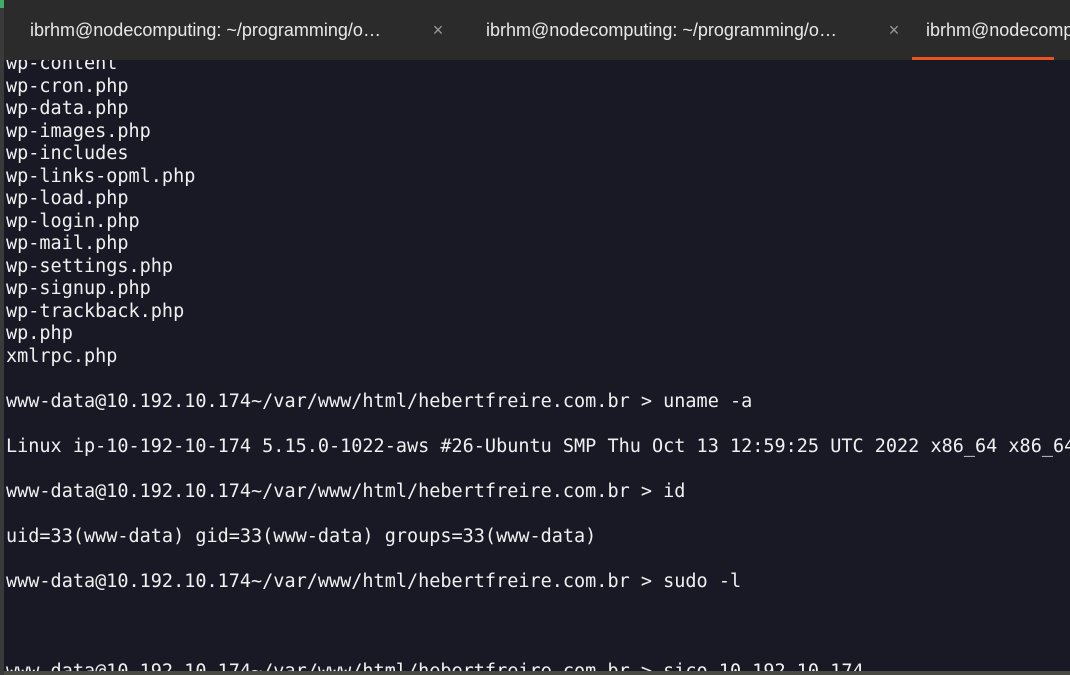  What do you see at coordinates (67, 153) in the screenshot?
I see `terminal-line: wp-includes` at bounding box center [67, 153].